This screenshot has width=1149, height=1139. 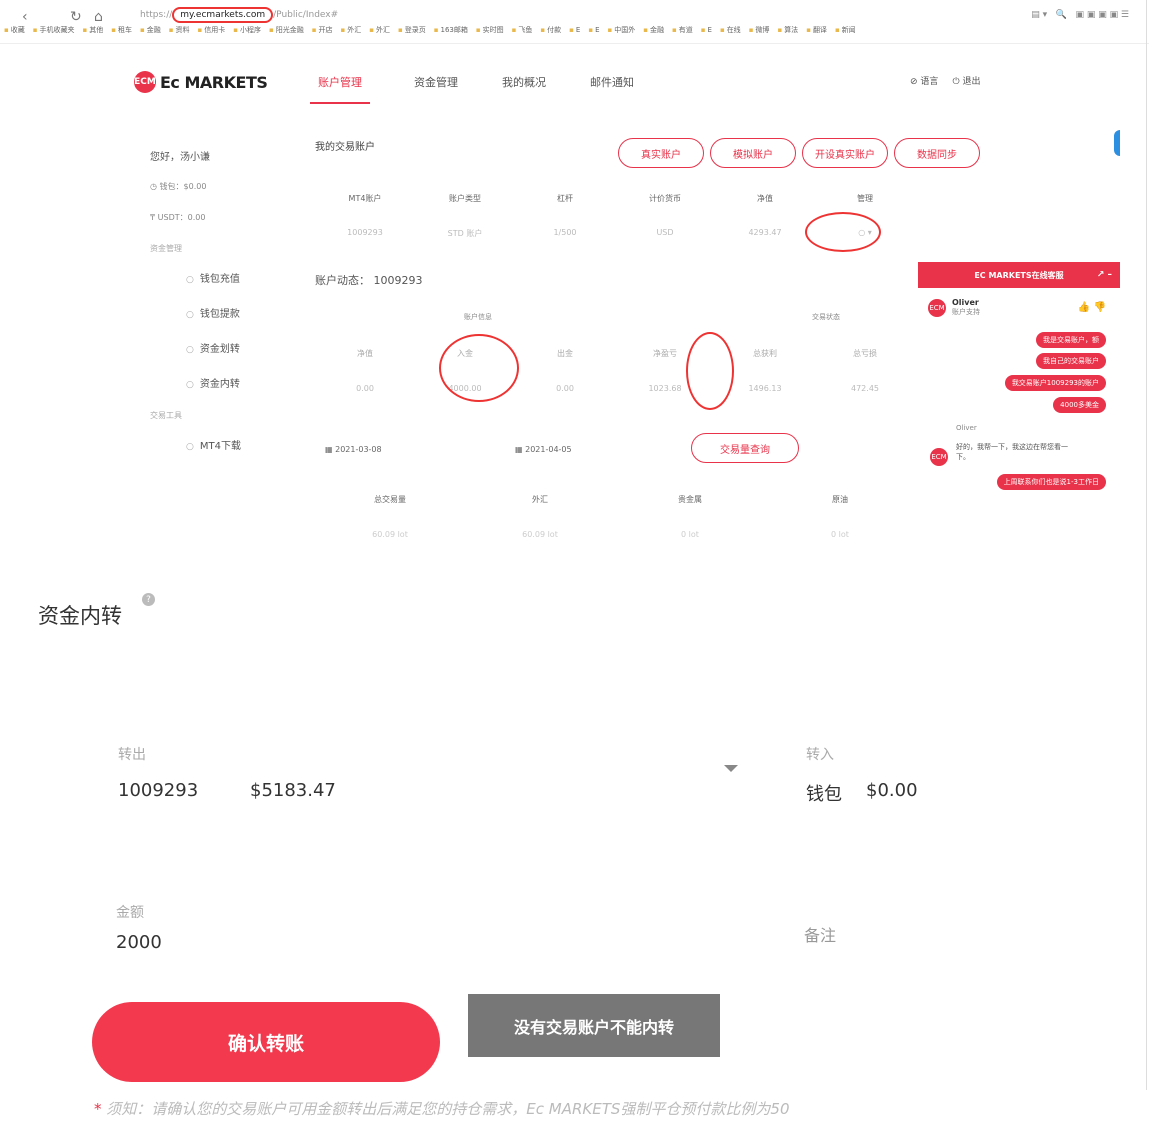 I want to click on open-real-account-button: 开设真实账户, so click(x=845, y=153).